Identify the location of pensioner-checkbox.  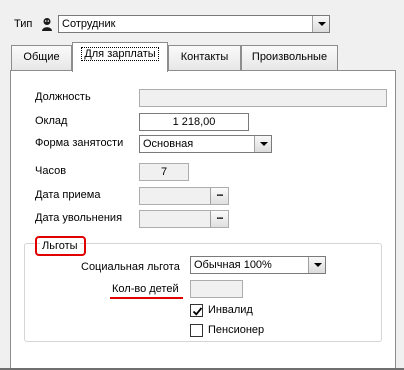
(196, 330).